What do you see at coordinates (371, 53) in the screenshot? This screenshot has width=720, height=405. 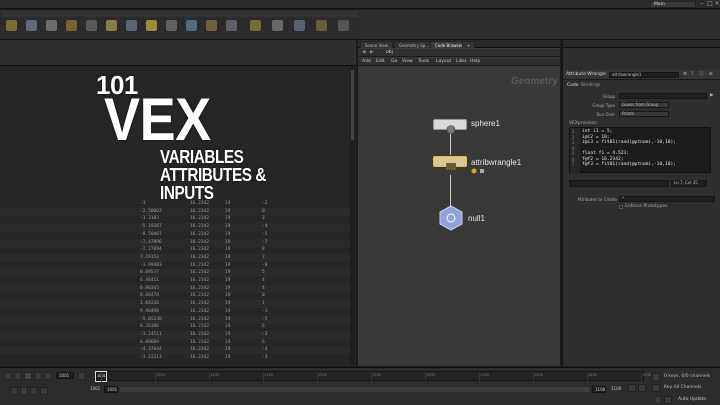 I see `forward-icon: ▶` at bounding box center [371, 53].